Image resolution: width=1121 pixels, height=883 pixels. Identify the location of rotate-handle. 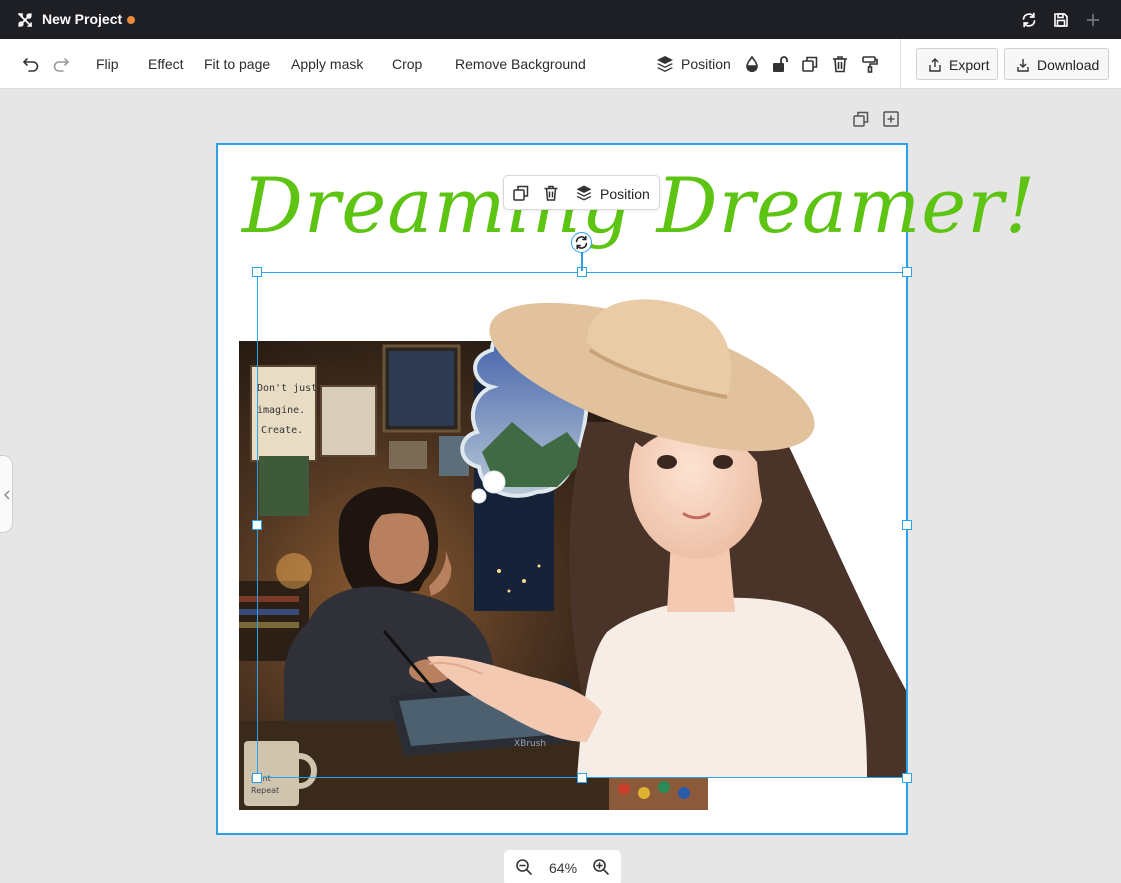
(581, 242).